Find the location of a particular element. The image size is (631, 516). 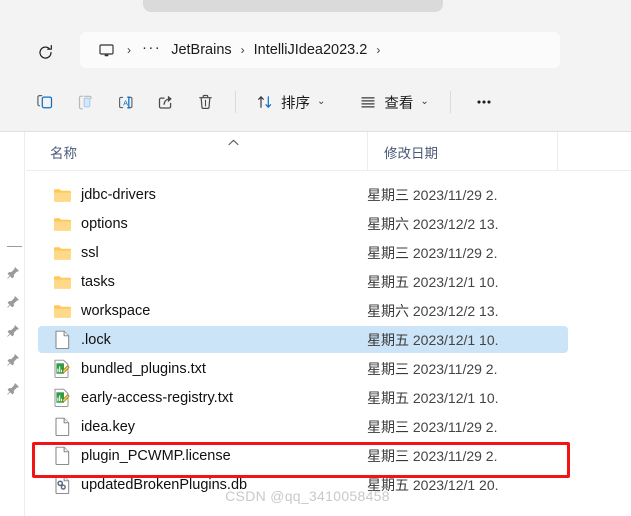

file-name: jdbc-drivers is located at coordinates (118, 194).